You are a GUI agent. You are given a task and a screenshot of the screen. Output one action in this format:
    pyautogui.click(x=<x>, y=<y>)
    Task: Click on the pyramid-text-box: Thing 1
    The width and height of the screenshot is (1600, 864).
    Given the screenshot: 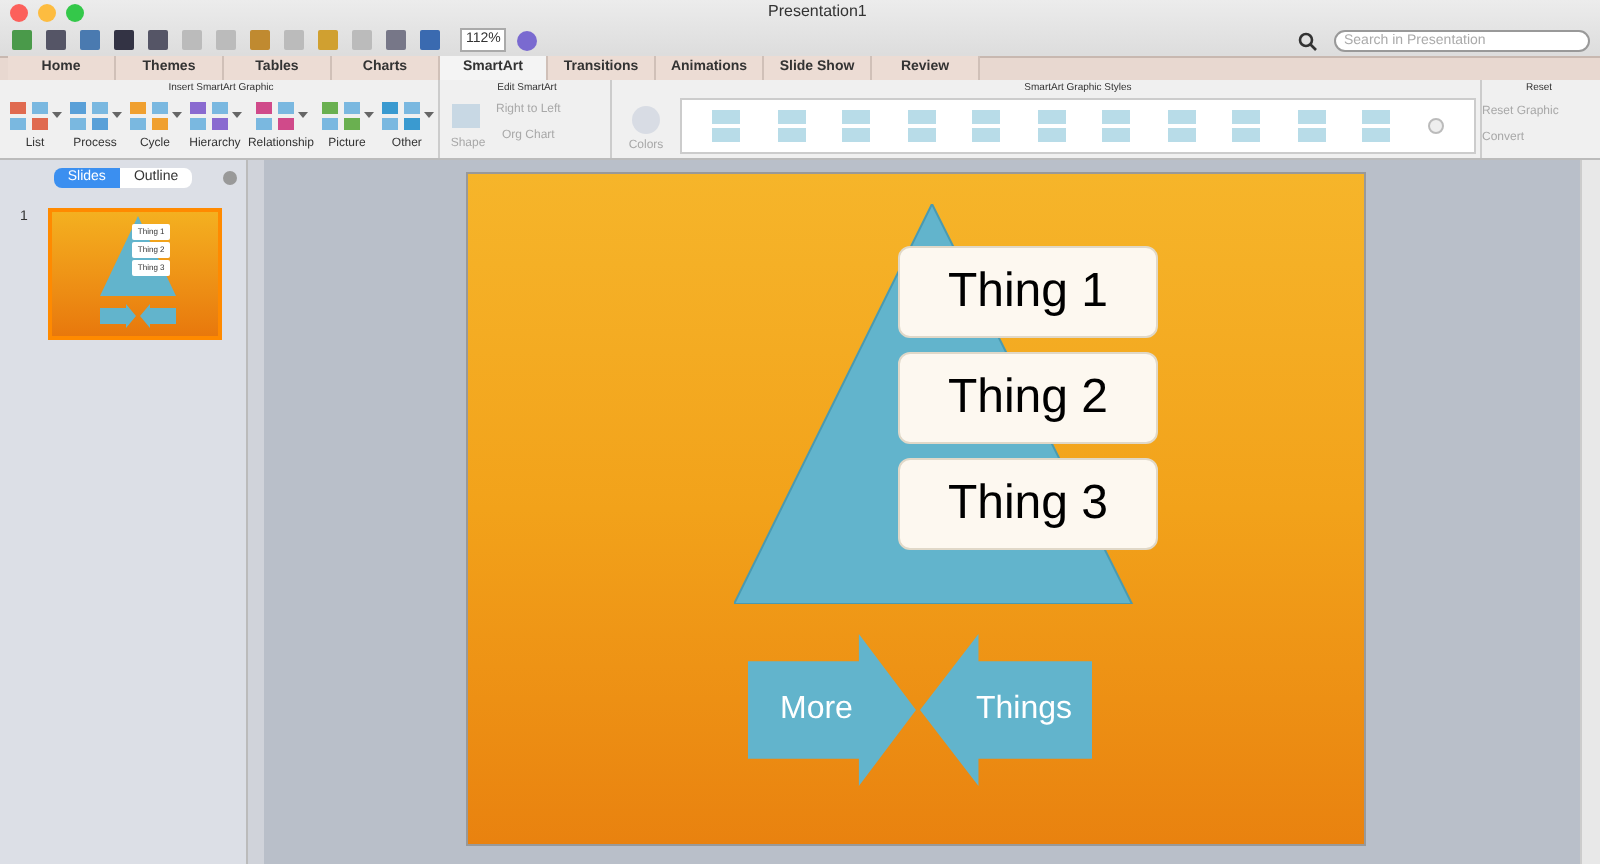 What is the action you would take?
    pyautogui.click(x=1028, y=292)
    